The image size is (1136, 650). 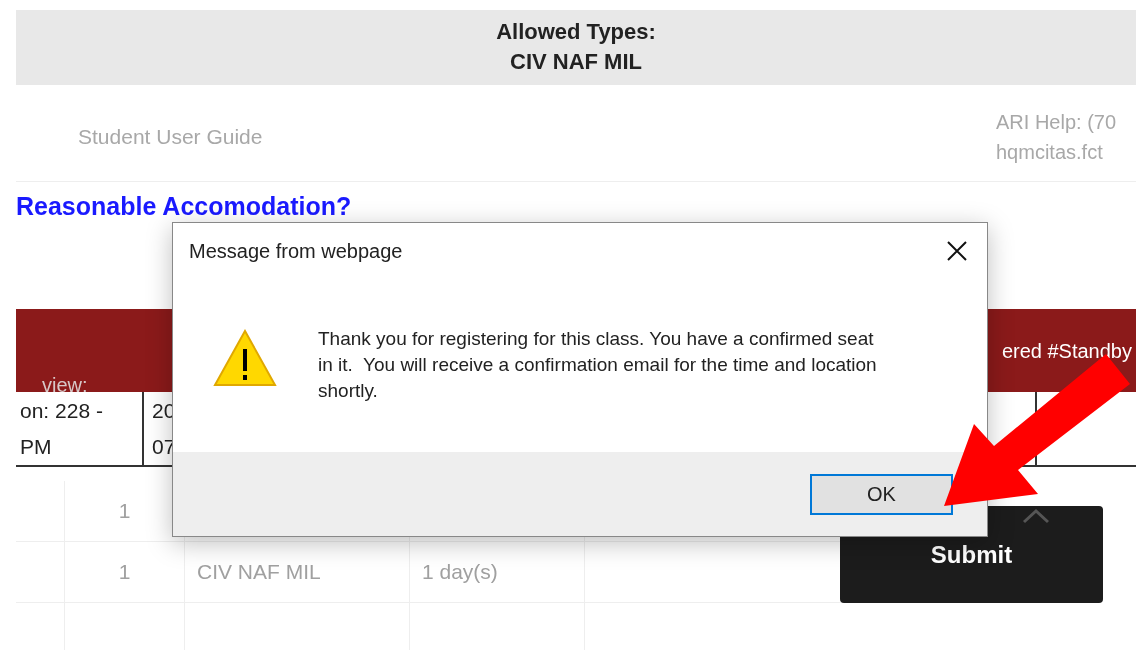 What do you see at coordinates (497, 572) in the screenshot?
I see `table-cell: 1 day(s)` at bounding box center [497, 572].